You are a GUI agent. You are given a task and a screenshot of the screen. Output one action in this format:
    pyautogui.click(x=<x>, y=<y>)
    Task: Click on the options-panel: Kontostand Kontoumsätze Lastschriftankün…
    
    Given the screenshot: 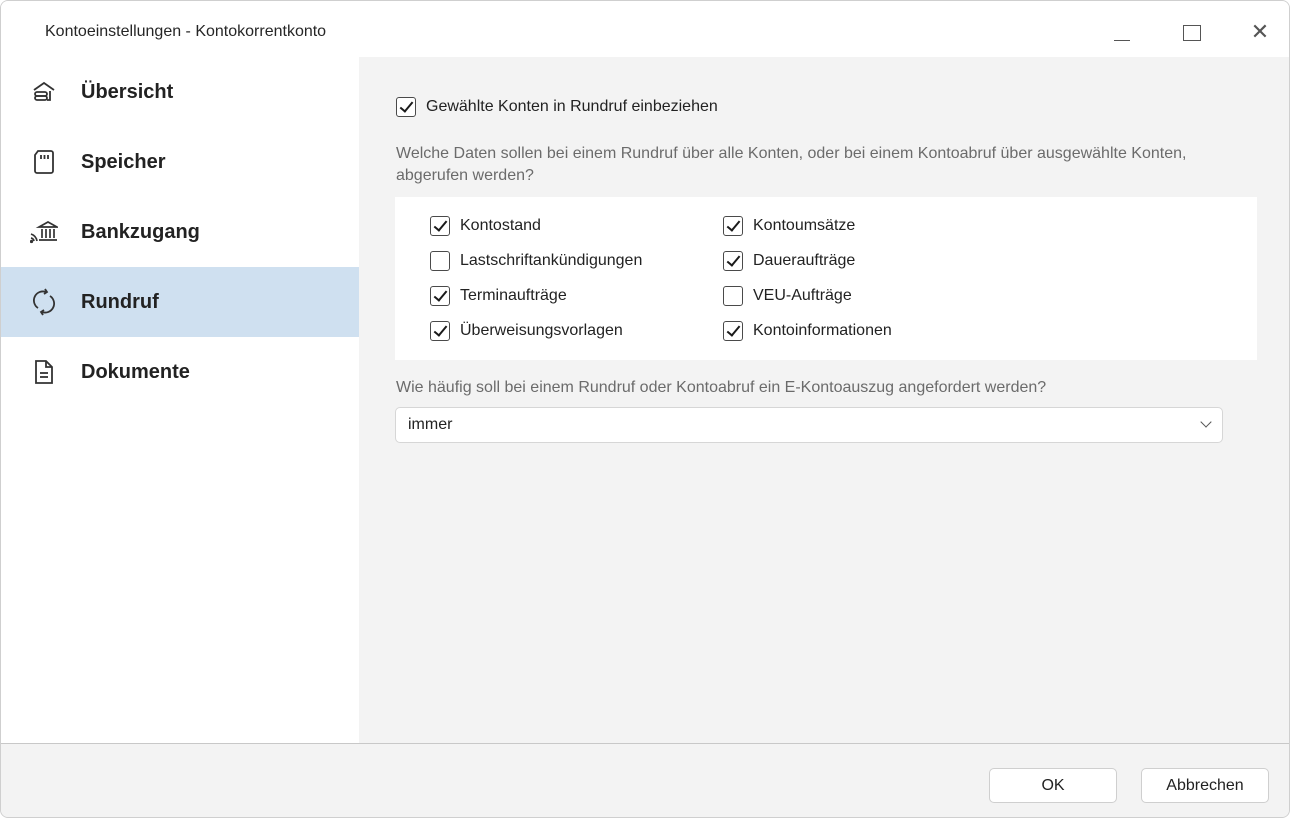 What is the action you would take?
    pyautogui.click(x=826, y=278)
    